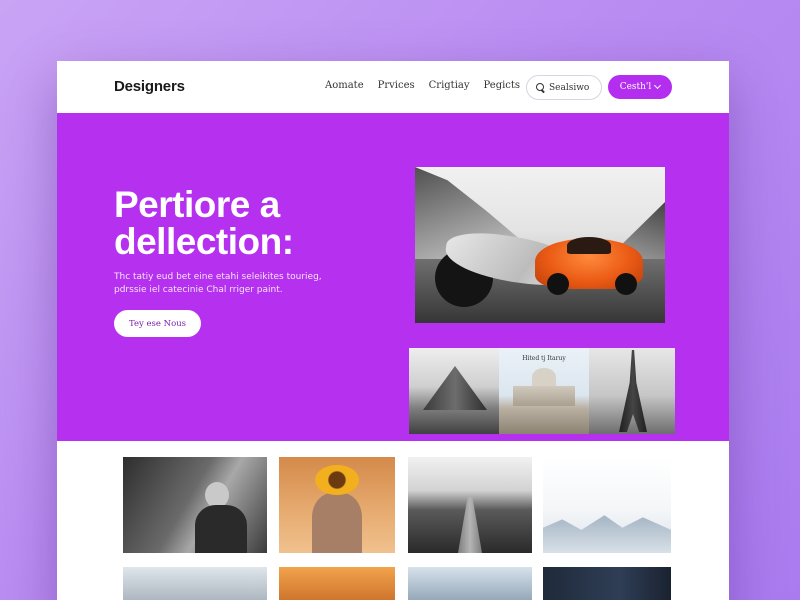 The width and height of the screenshot is (800, 600). What do you see at coordinates (558, 284) in the screenshot?
I see `car-wheel-front` at bounding box center [558, 284].